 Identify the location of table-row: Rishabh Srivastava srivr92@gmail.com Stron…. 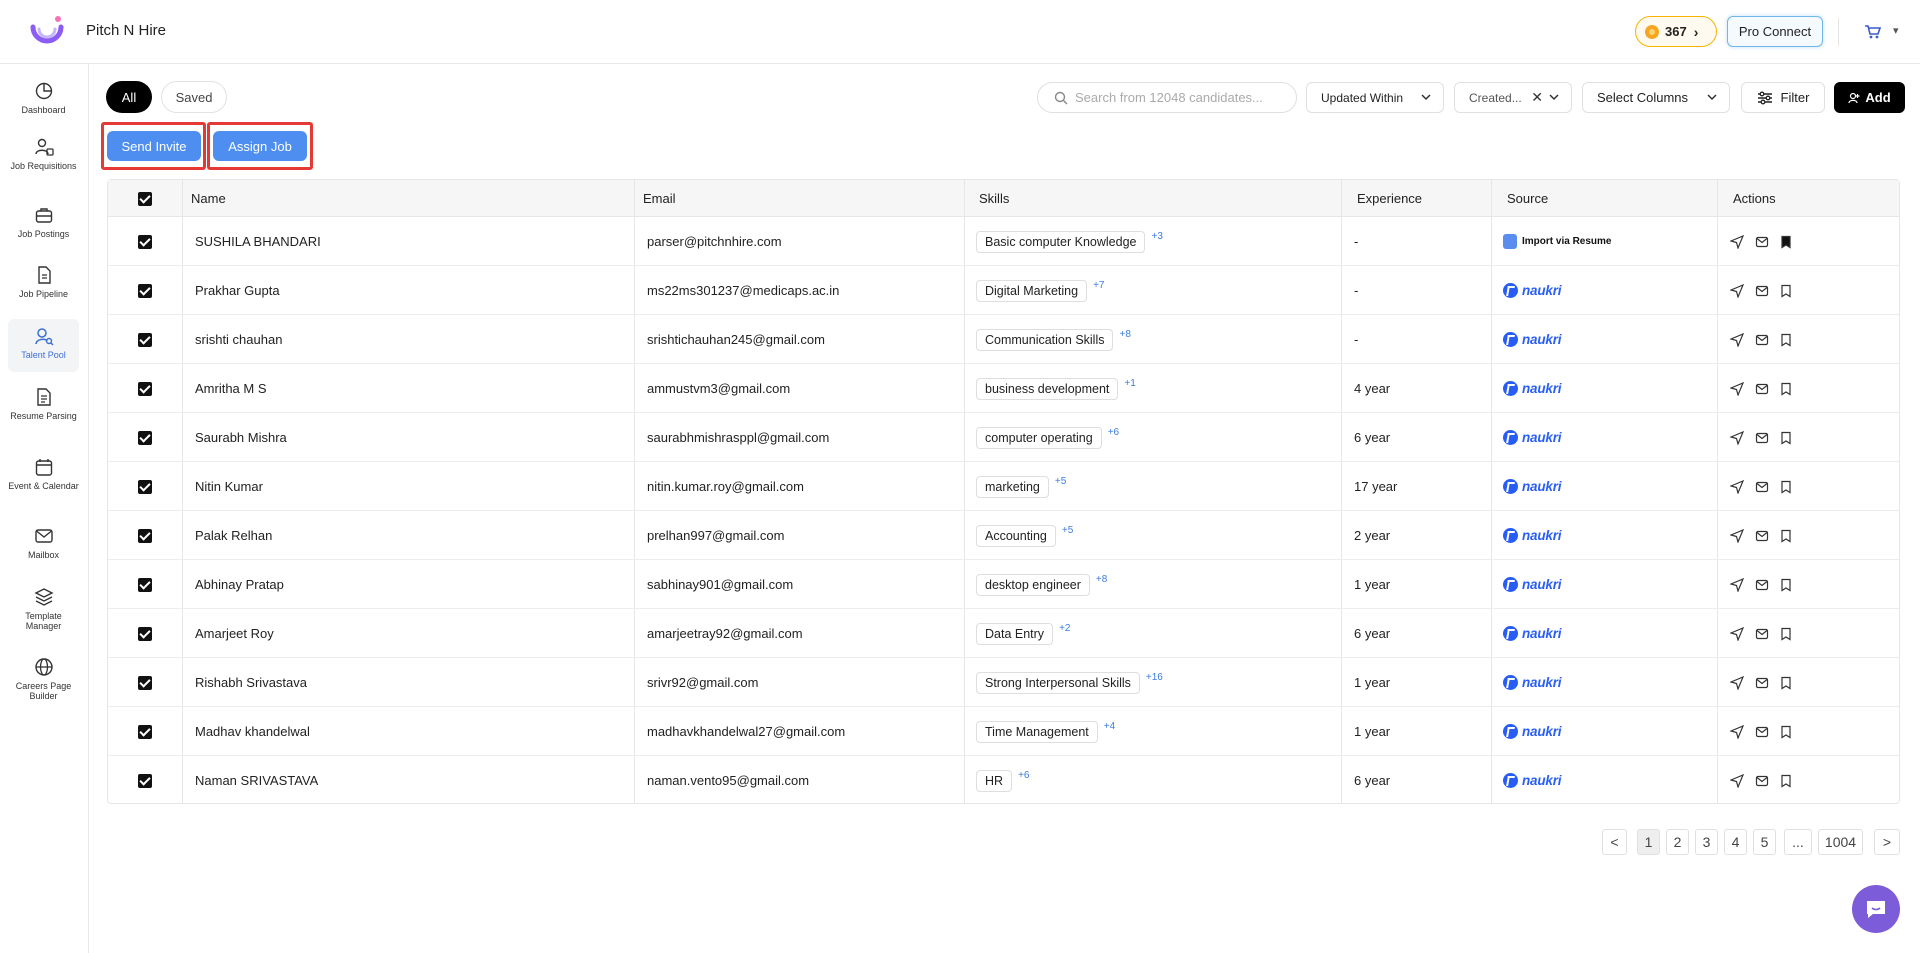
(1003, 682).